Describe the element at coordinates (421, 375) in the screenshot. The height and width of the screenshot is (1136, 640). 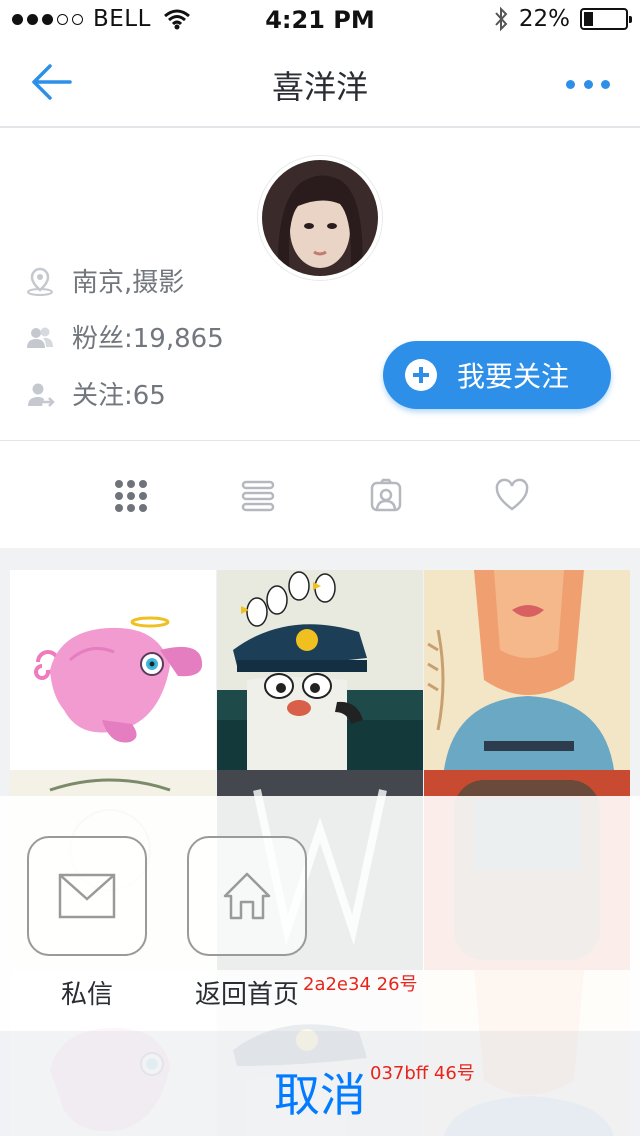
I see `plus-circle-icon` at that location.